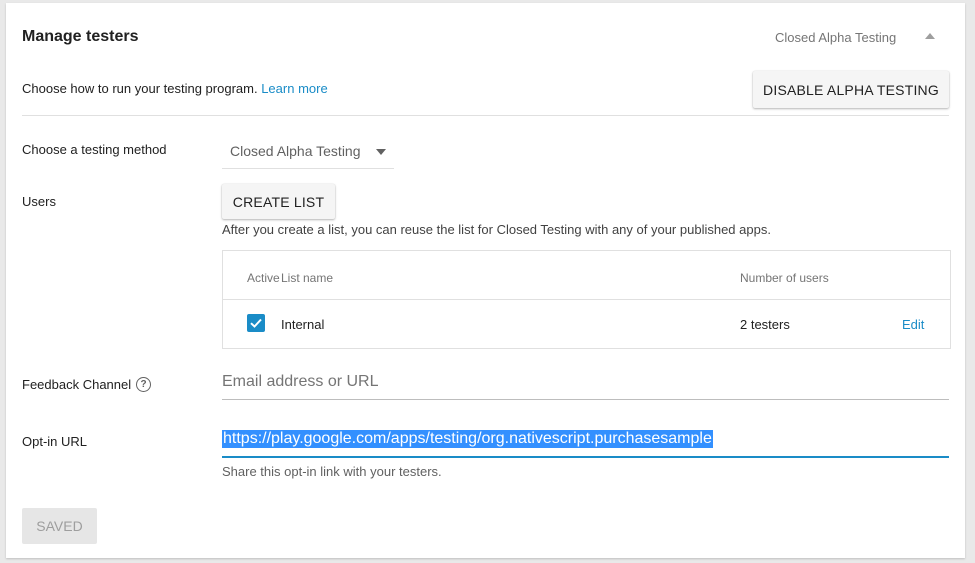 The image size is (975, 563). I want to click on user-count-cell: 2 testers, so click(765, 324).